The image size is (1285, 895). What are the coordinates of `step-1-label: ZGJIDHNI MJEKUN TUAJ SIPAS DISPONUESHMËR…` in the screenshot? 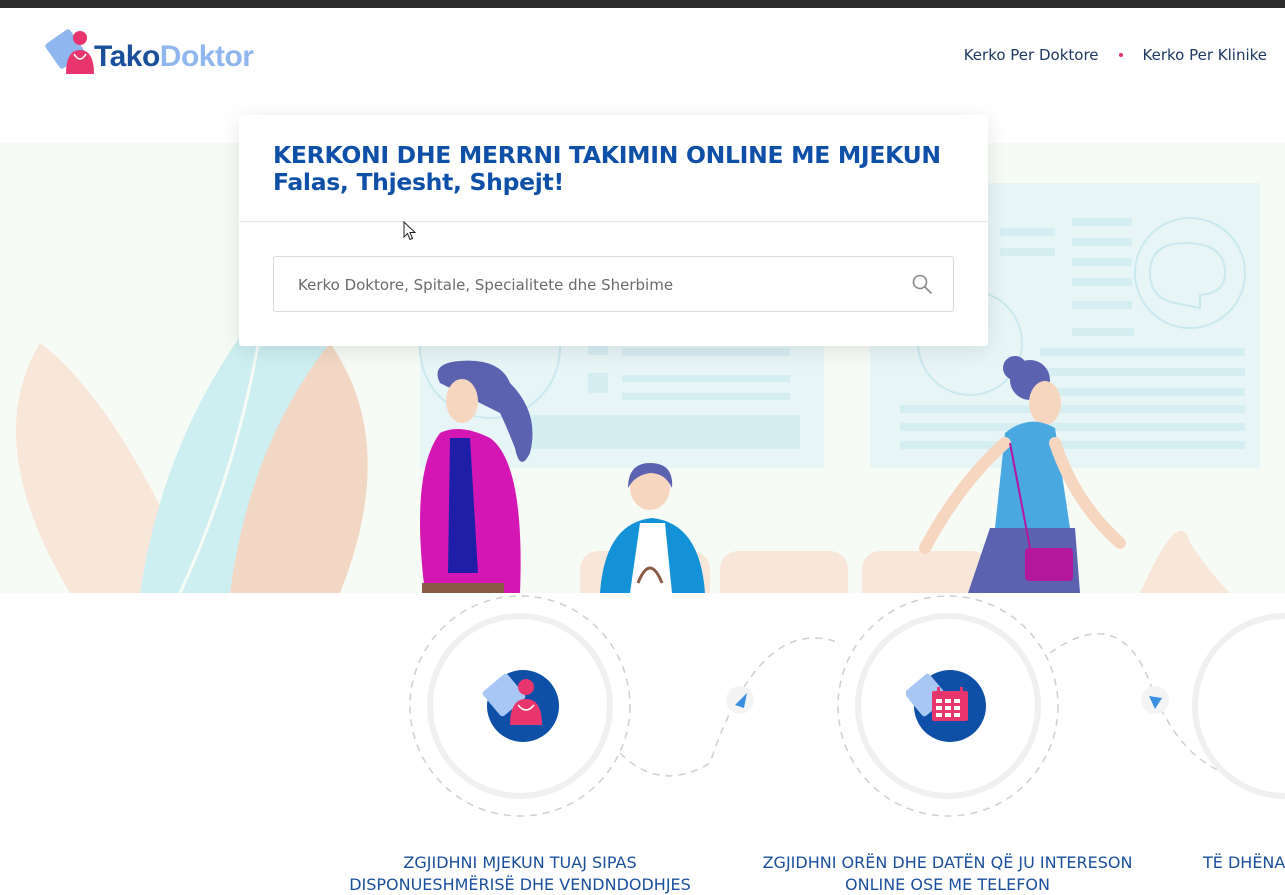 It's located at (520, 873).